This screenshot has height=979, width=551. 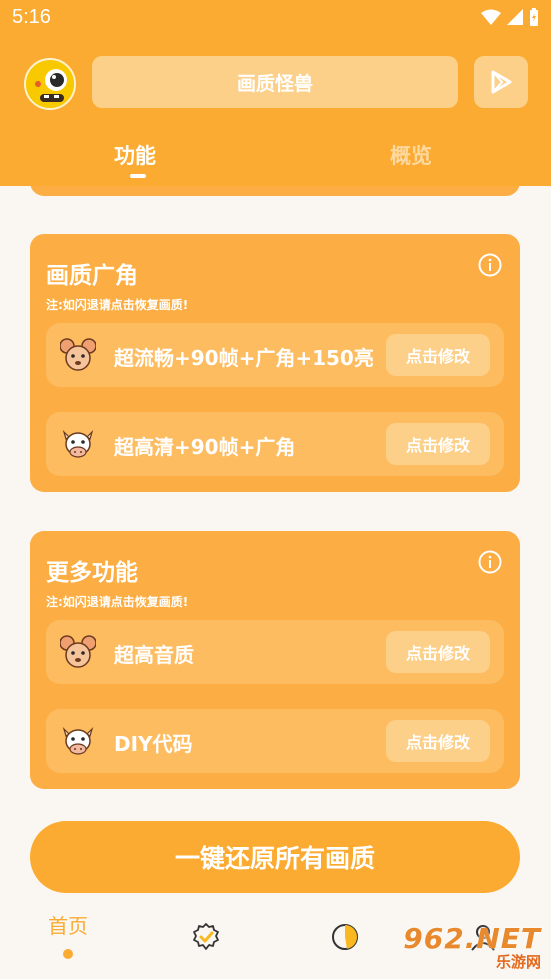 What do you see at coordinates (275, 652) in the screenshot?
I see `list-item: 超高音质 点击修改` at bounding box center [275, 652].